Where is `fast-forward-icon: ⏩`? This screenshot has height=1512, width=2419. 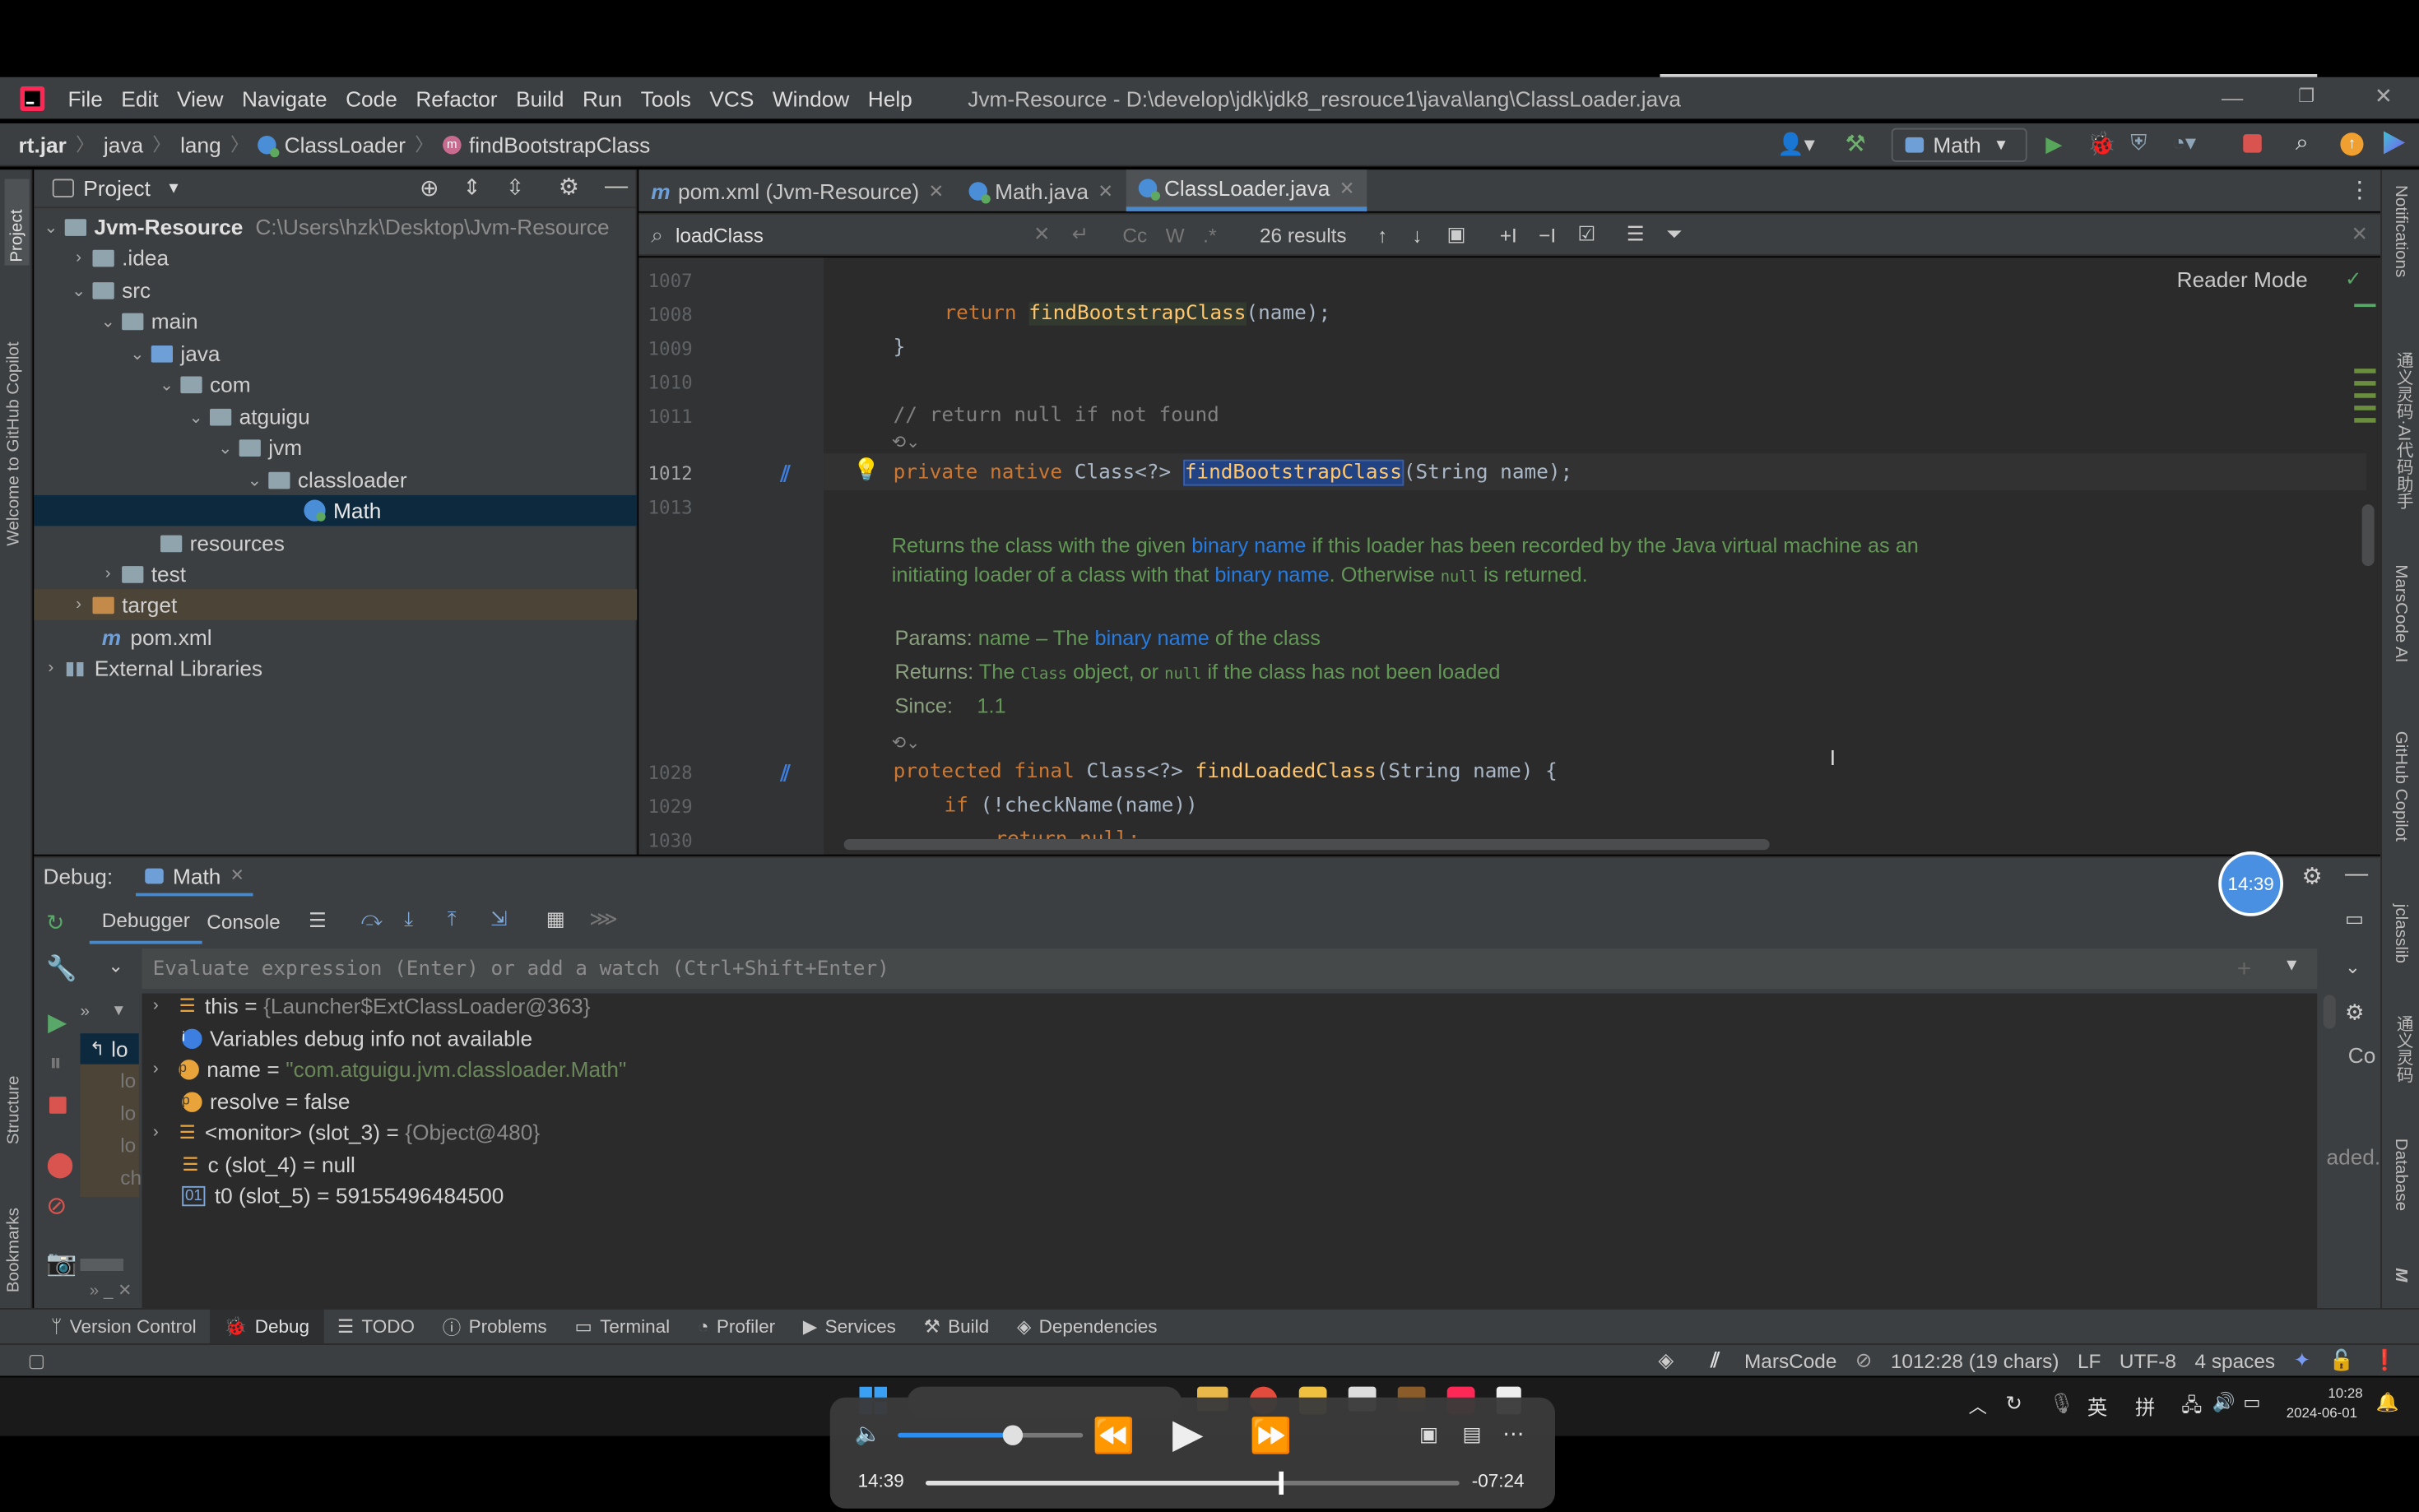
fast-forward-icon: ⏩ is located at coordinates (1271, 1436).